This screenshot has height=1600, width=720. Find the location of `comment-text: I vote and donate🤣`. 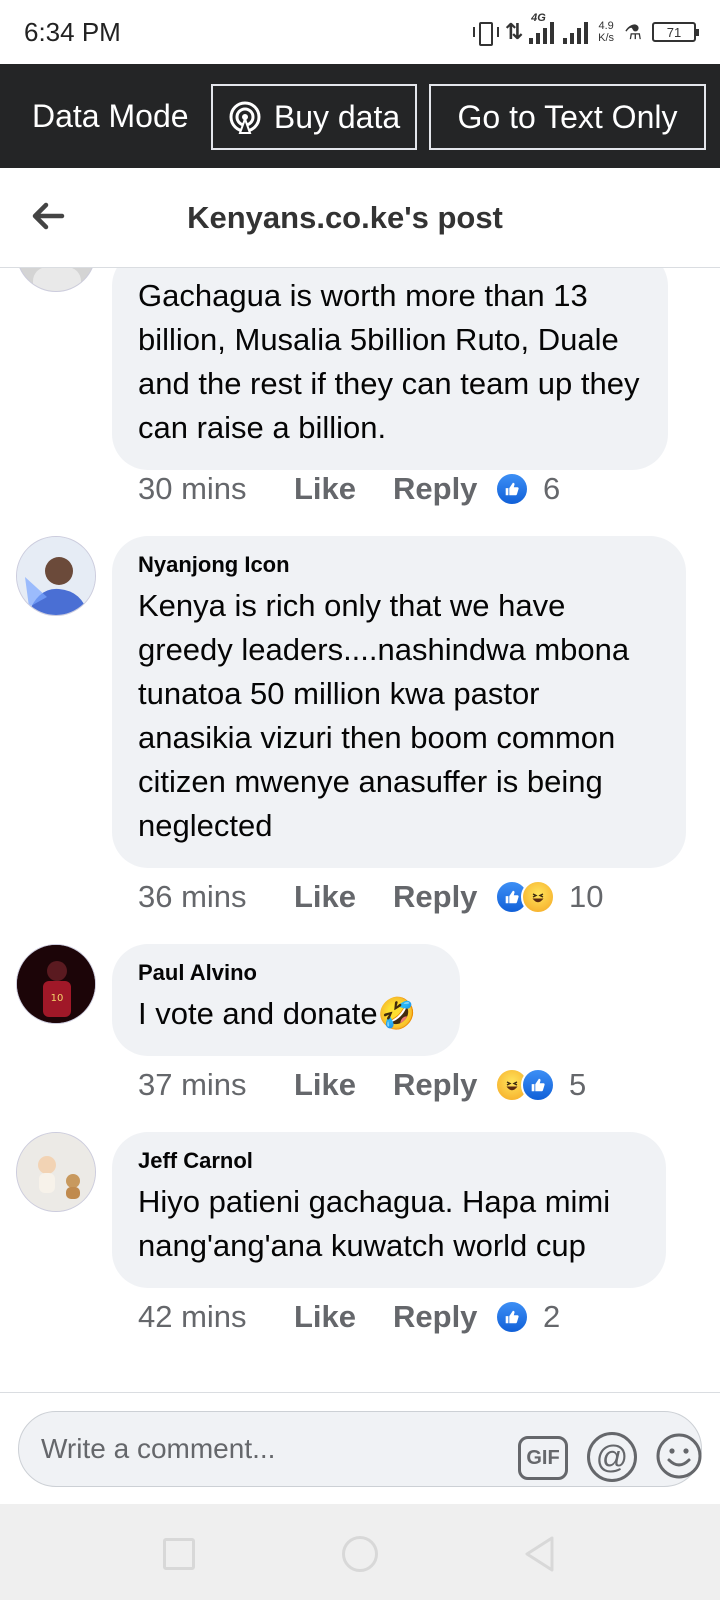

comment-text: I vote and donate🤣 is located at coordinates (277, 1013).